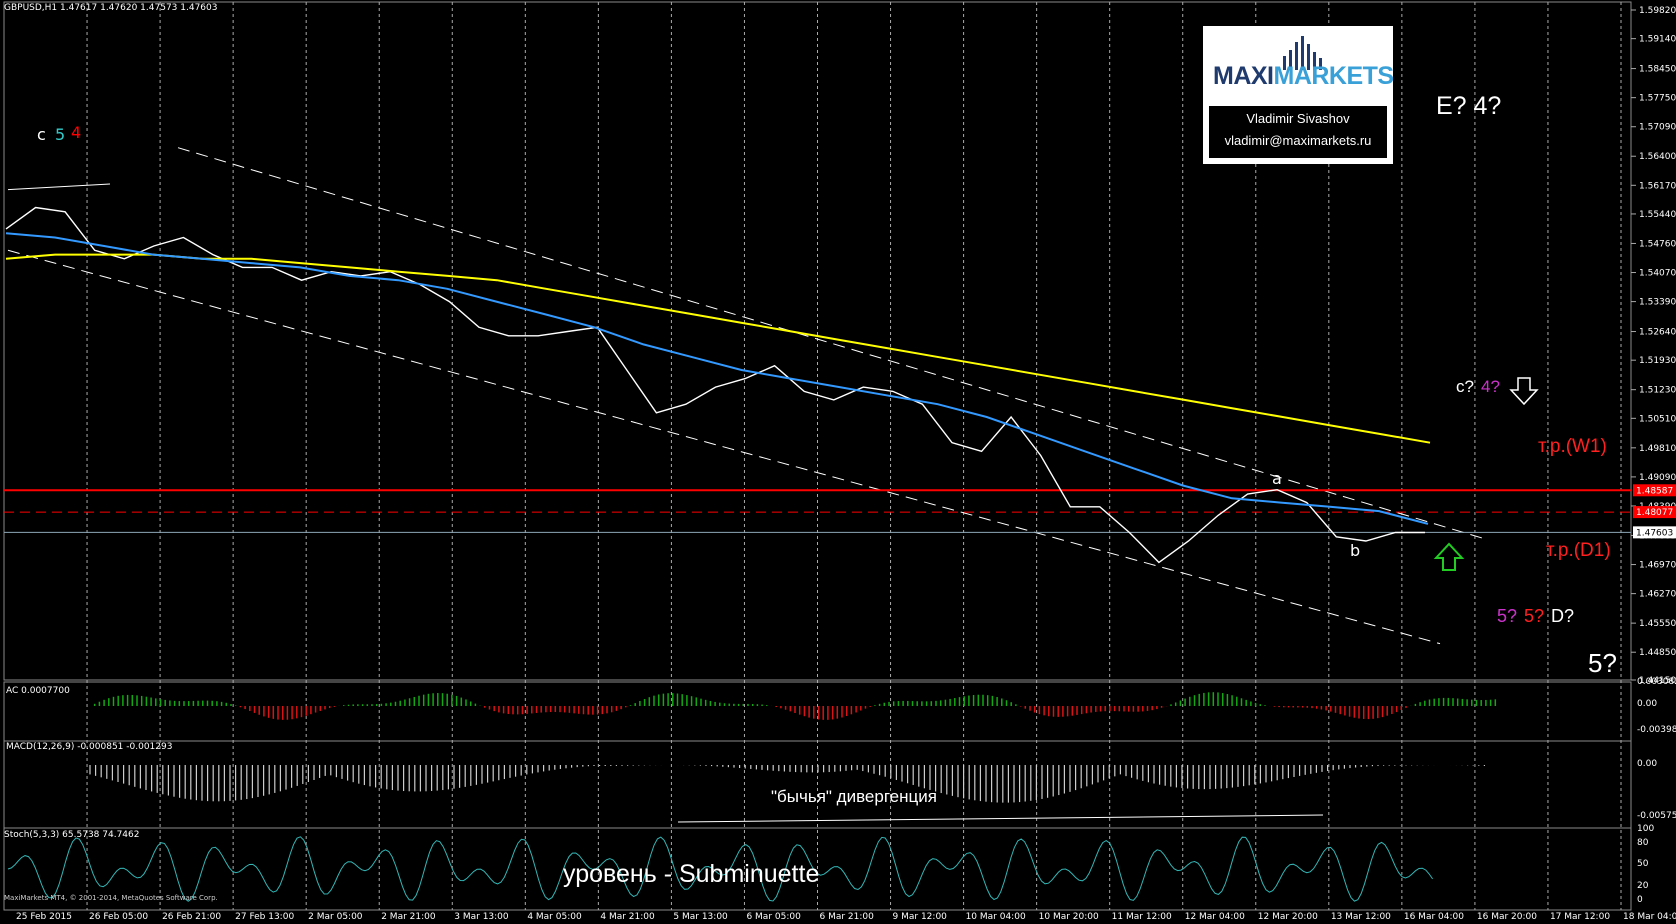  Describe the element at coordinates (1449, 556) in the screenshot. I see `up-arrow-icon` at that location.